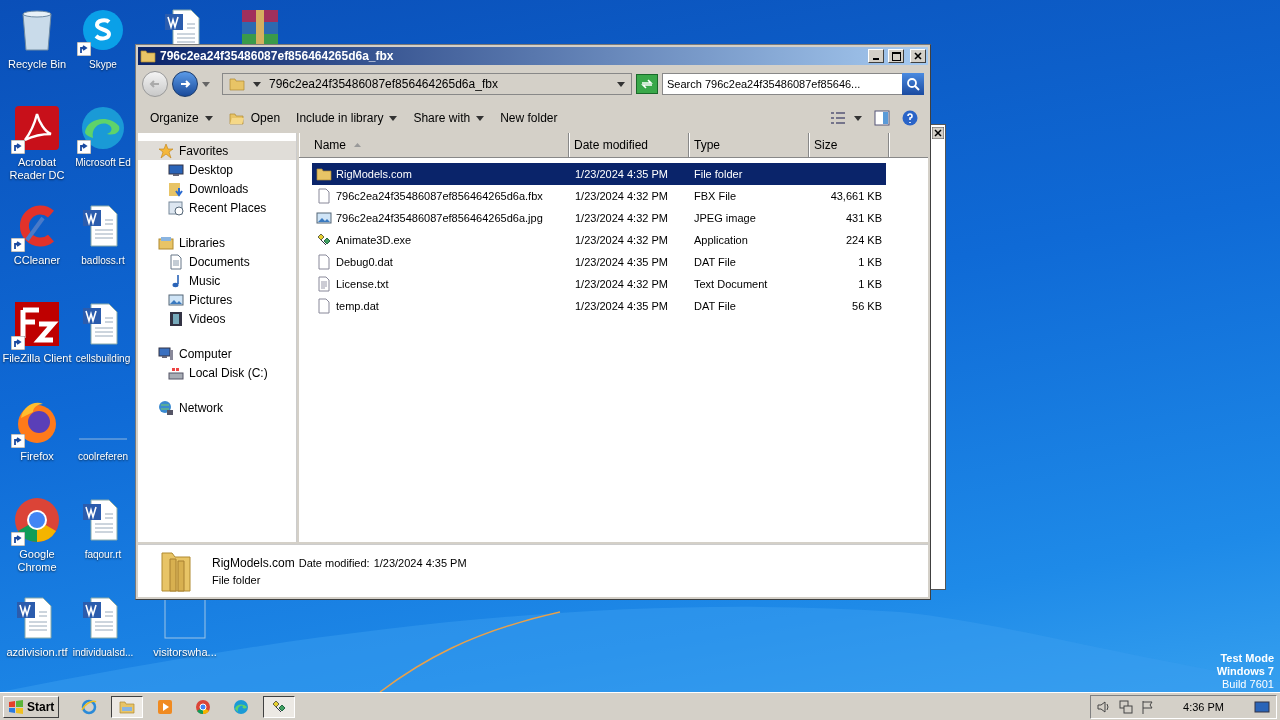  What do you see at coordinates (434, 145) in the screenshot?
I see `column-header: Name` at bounding box center [434, 145].